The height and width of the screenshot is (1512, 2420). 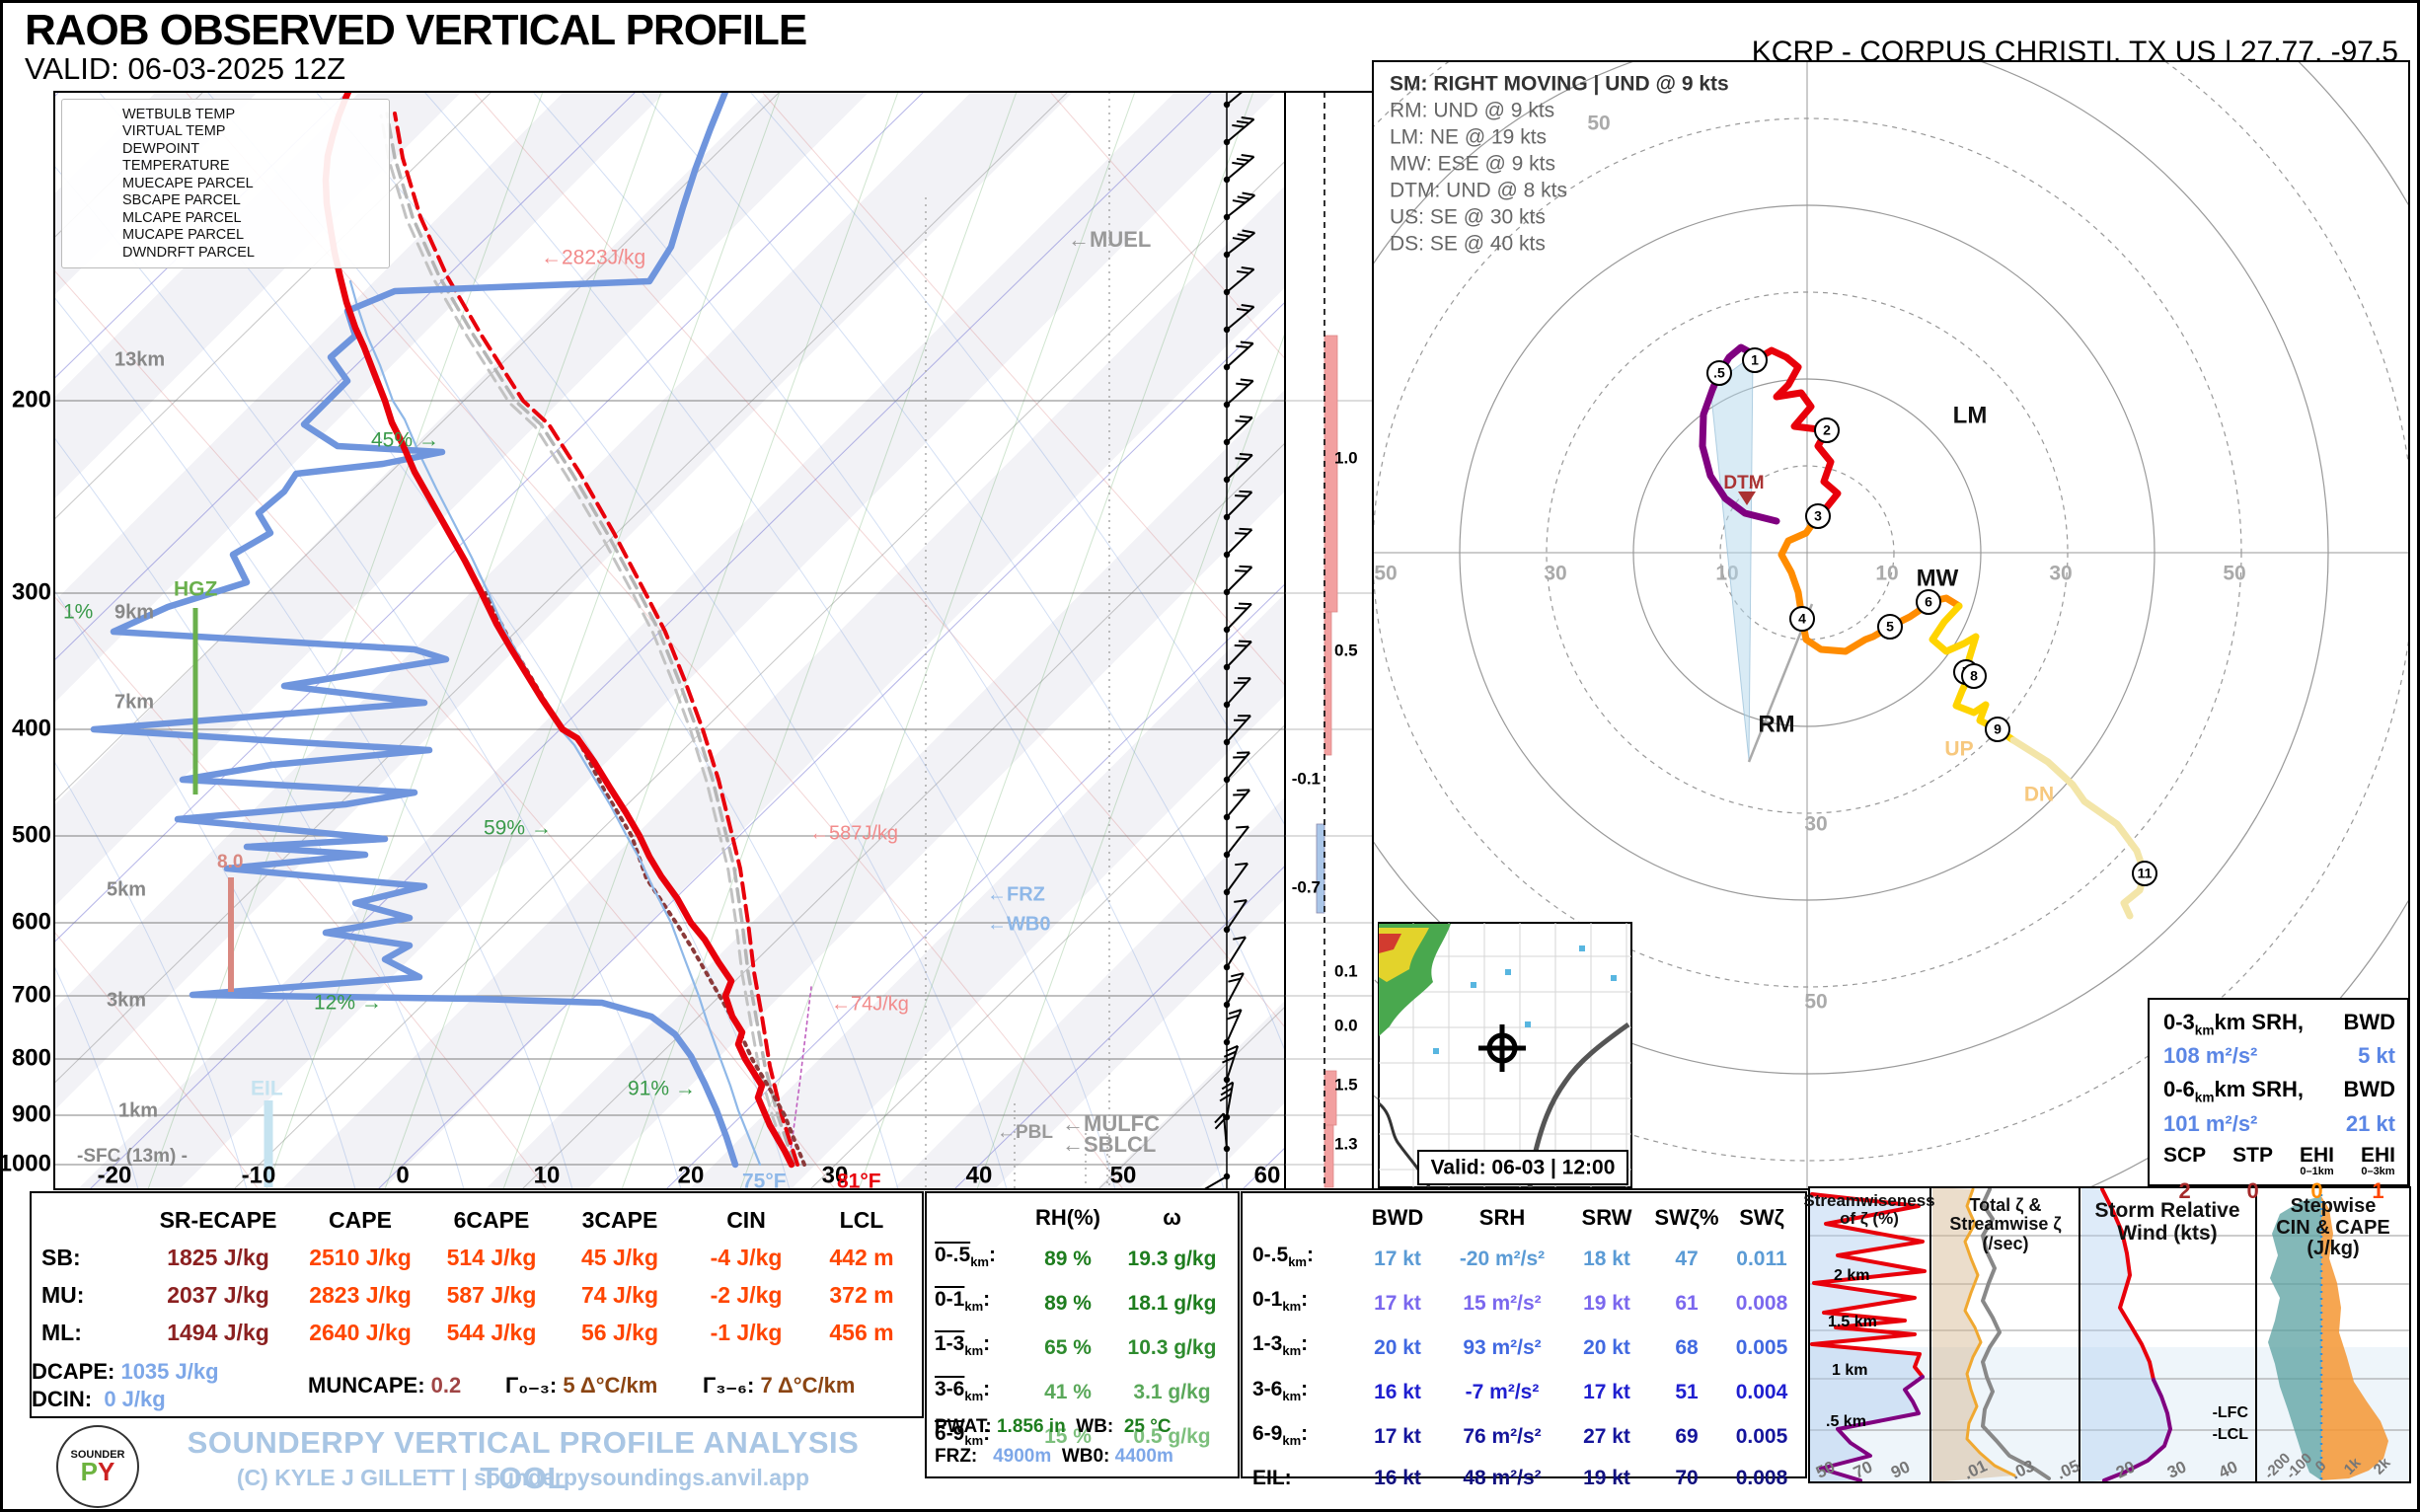 What do you see at coordinates (1306, 886) in the screenshot?
I see `svg-text: -0.7` at bounding box center [1306, 886].